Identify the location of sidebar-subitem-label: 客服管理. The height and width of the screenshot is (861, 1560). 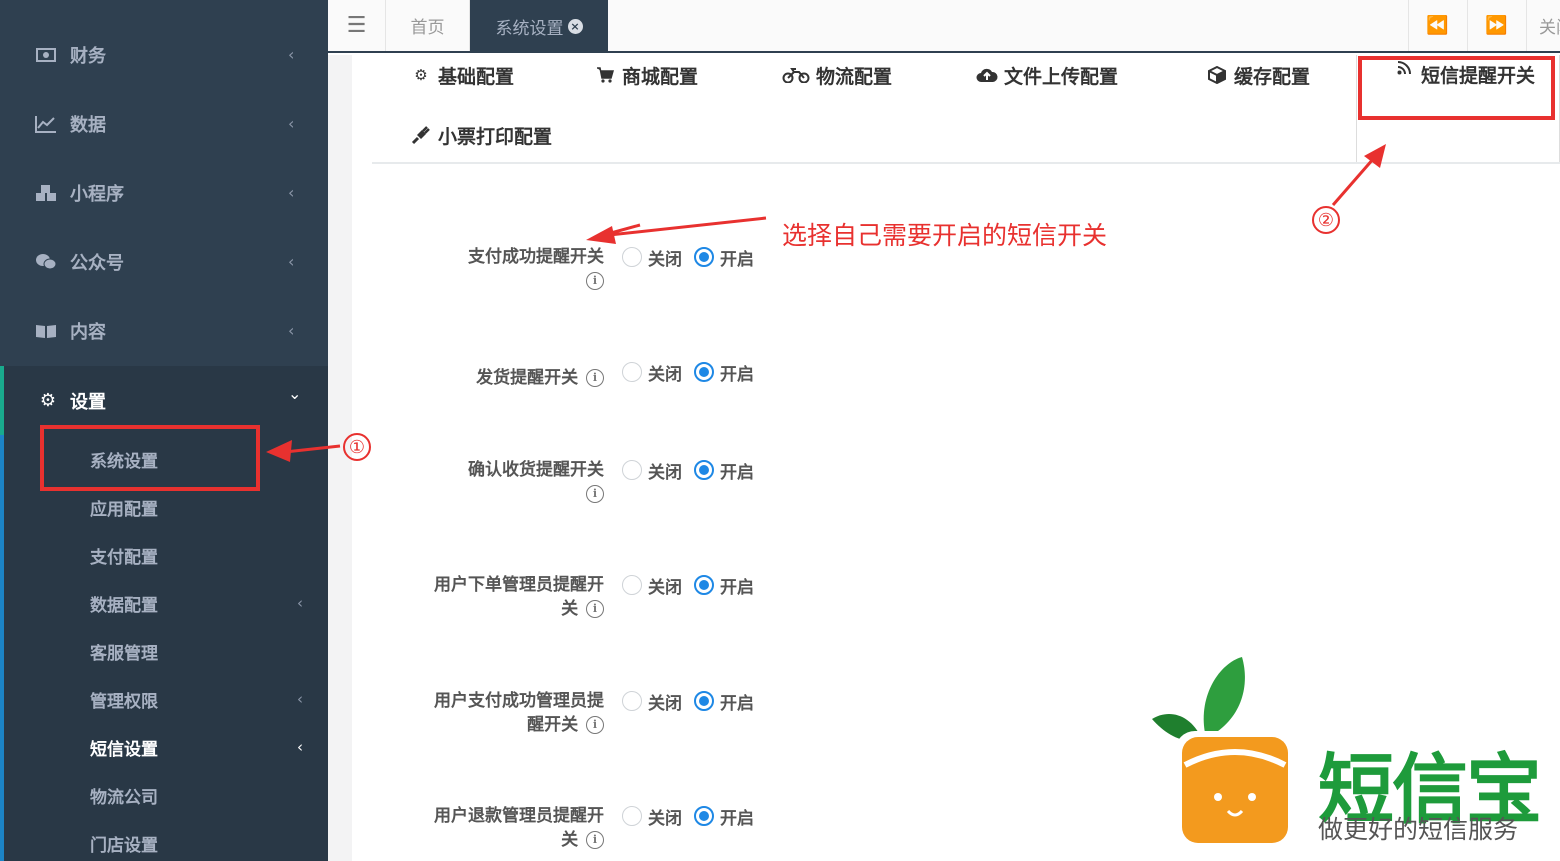
(124, 653).